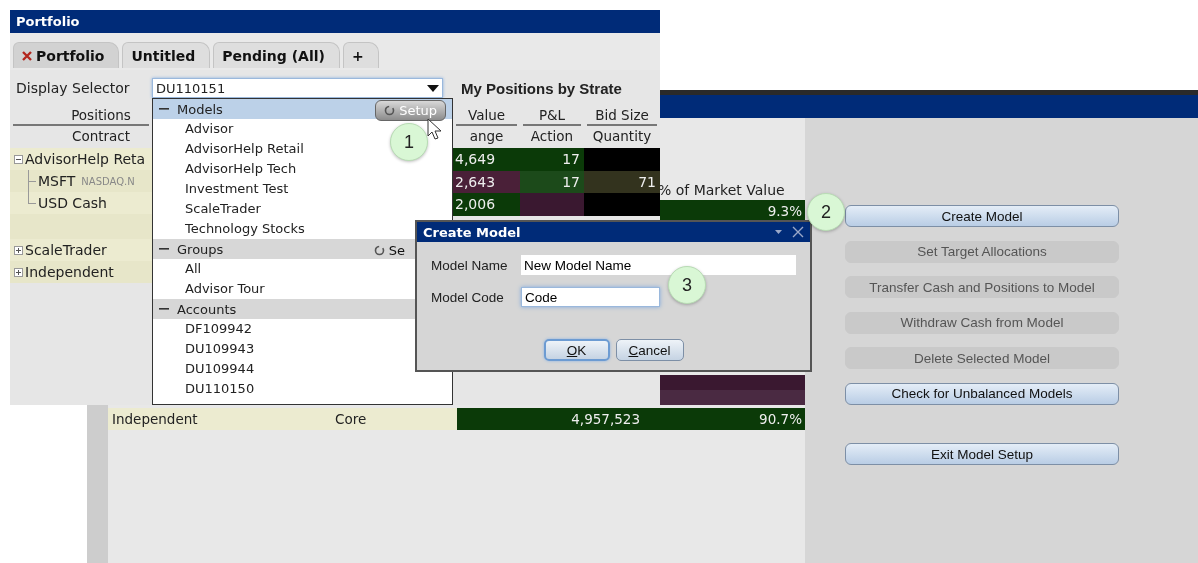 This screenshot has height=563, width=1198. I want to click on display-selector-label: Display Selector, so click(73, 88).